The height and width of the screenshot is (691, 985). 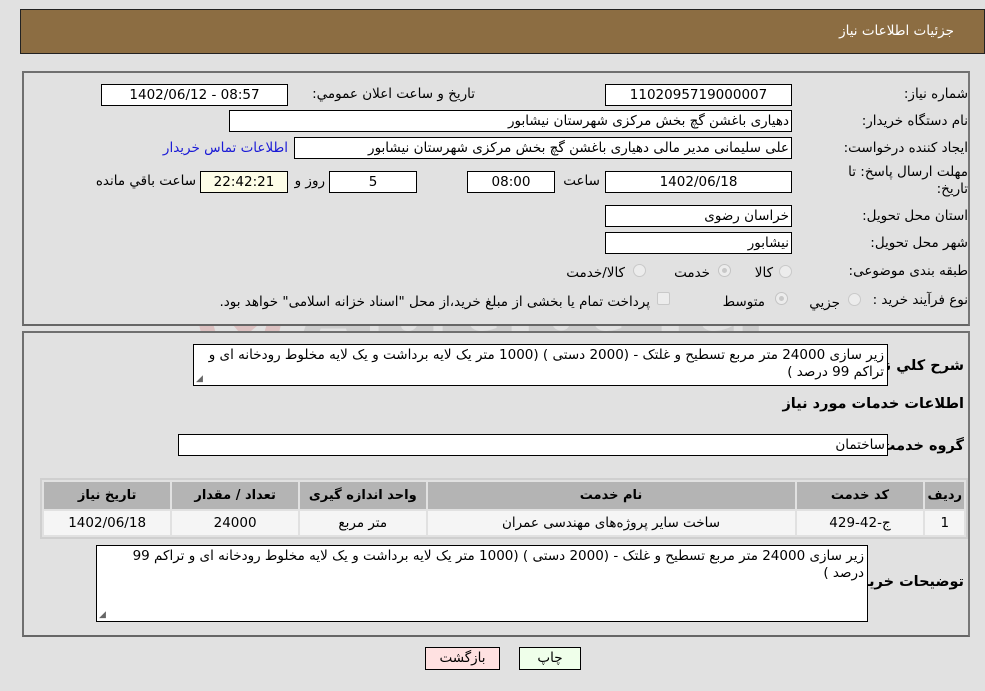 What do you see at coordinates (860, 495) in the screenshot?
I see `col-service-code: کد خدمت` at bounding box center [860, 495].